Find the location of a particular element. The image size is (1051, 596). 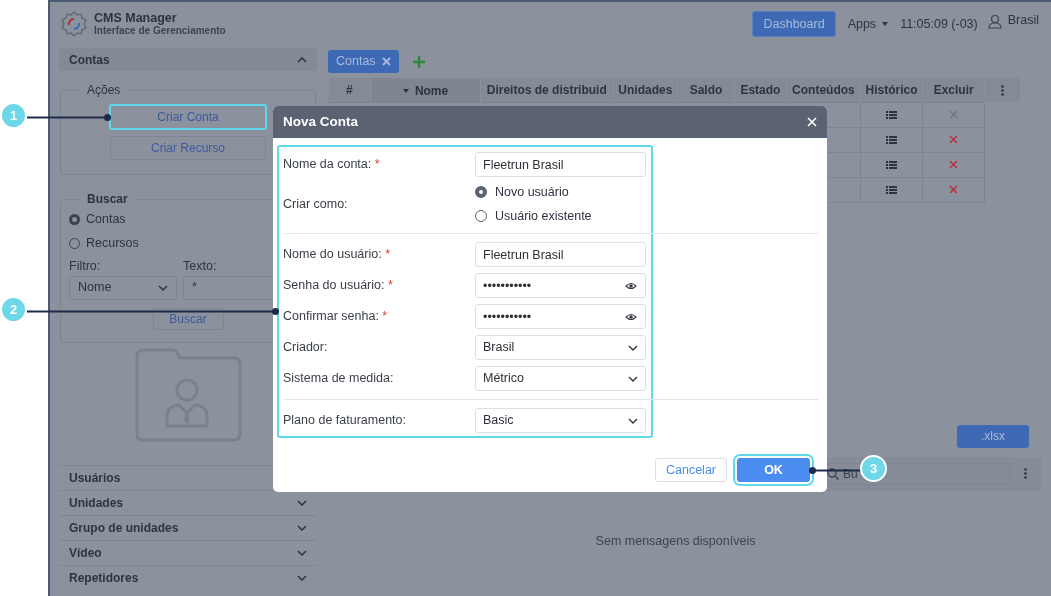

select-field: Basic is located at coordinates (560, 420).